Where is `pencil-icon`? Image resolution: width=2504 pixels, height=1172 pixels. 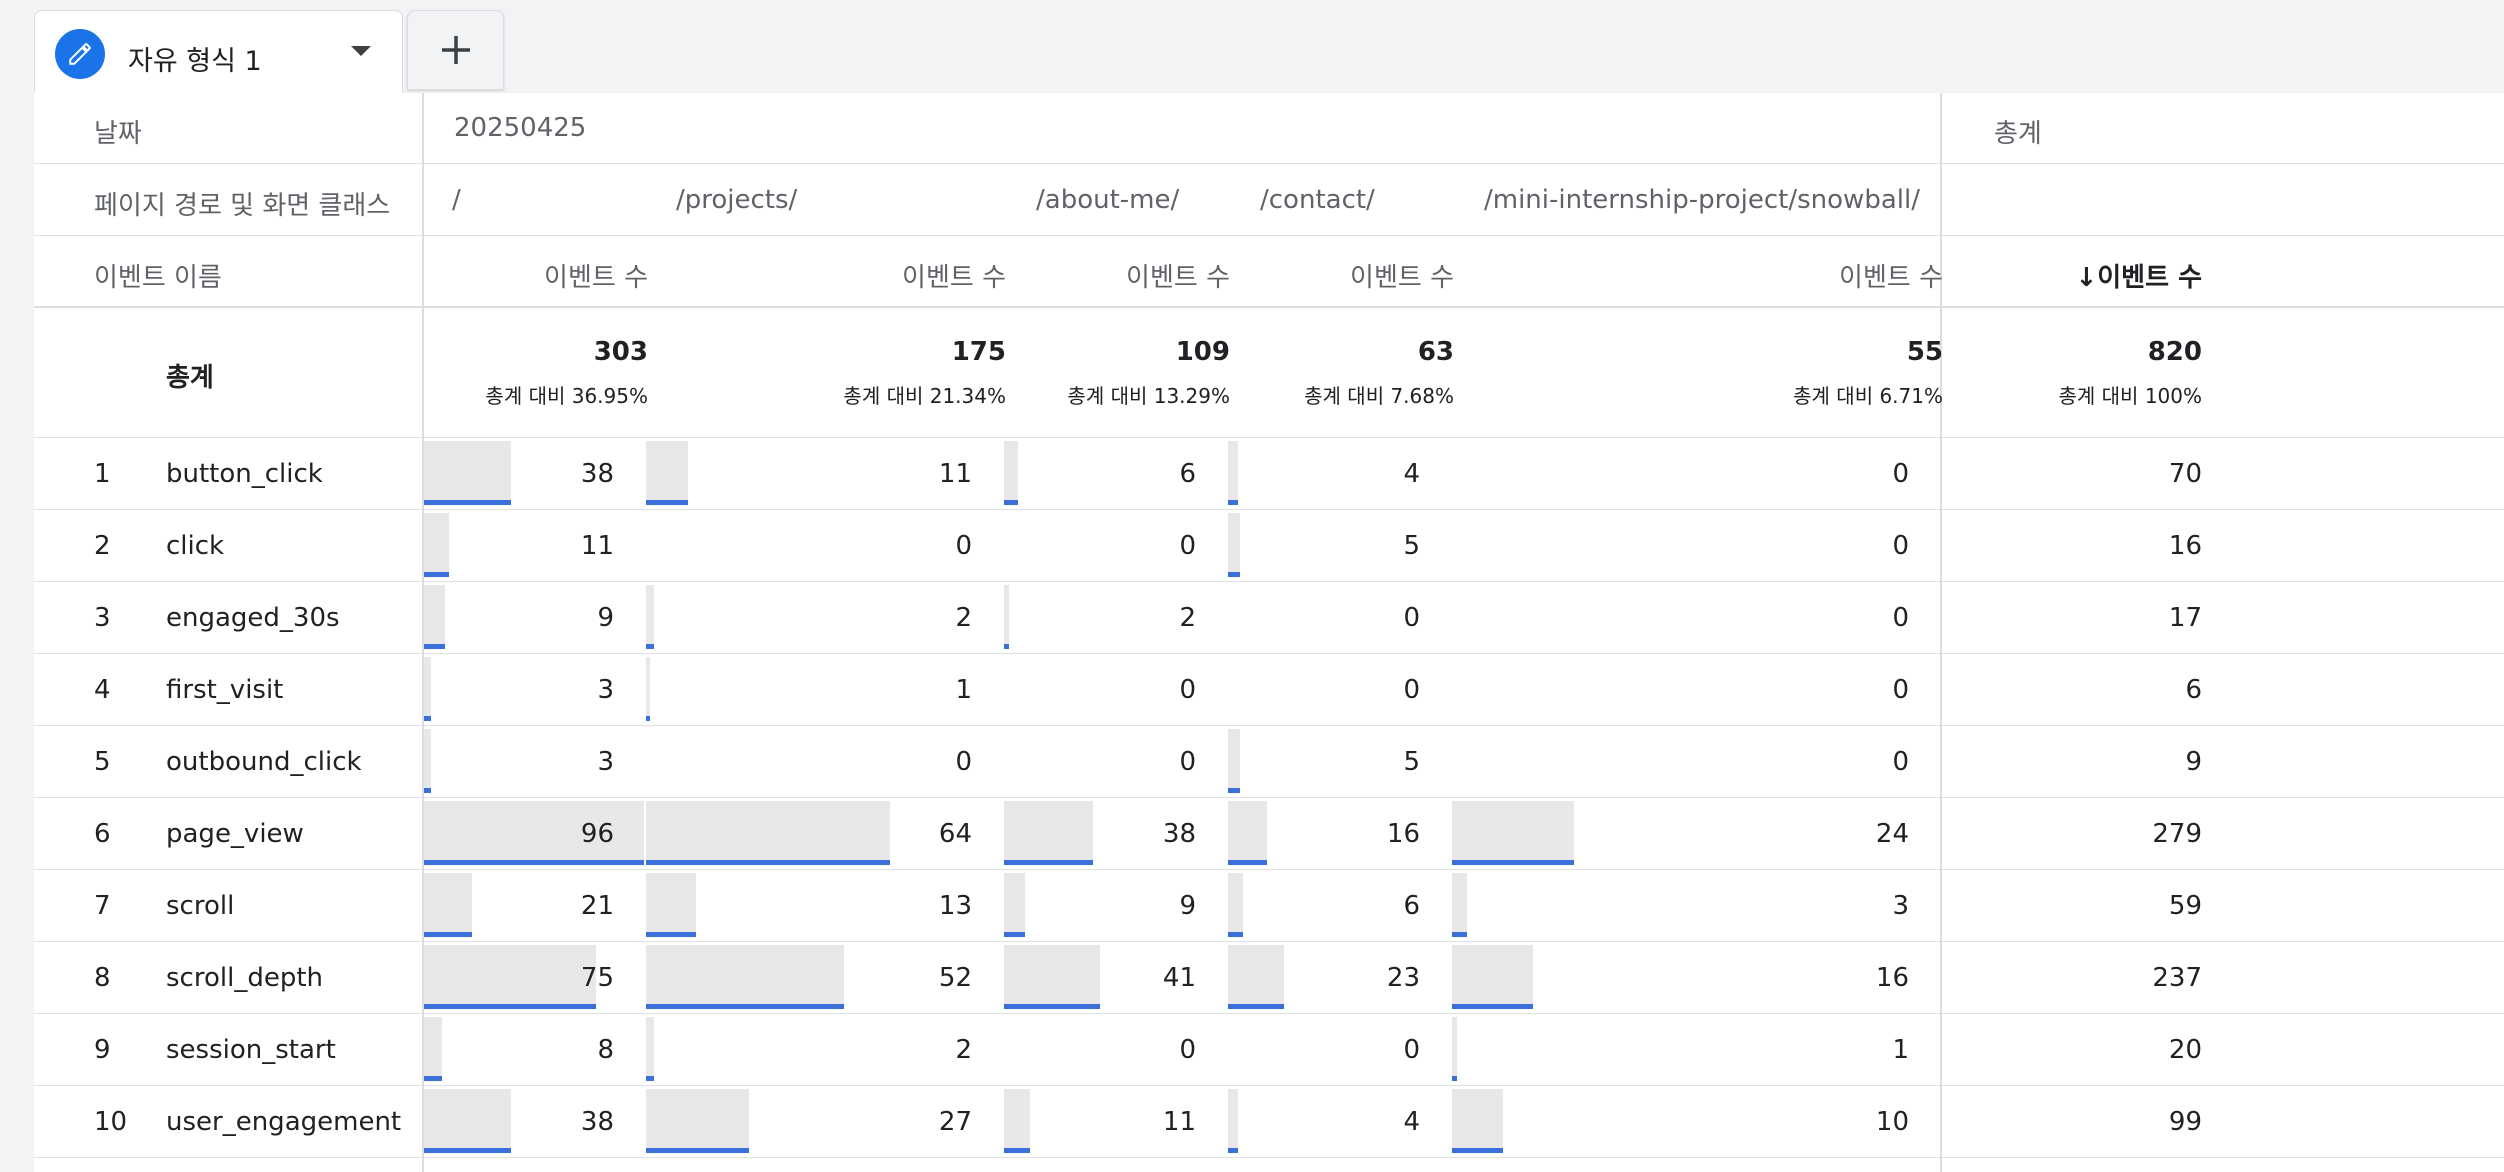
pencil-icon is located at coordinates (80, 54).